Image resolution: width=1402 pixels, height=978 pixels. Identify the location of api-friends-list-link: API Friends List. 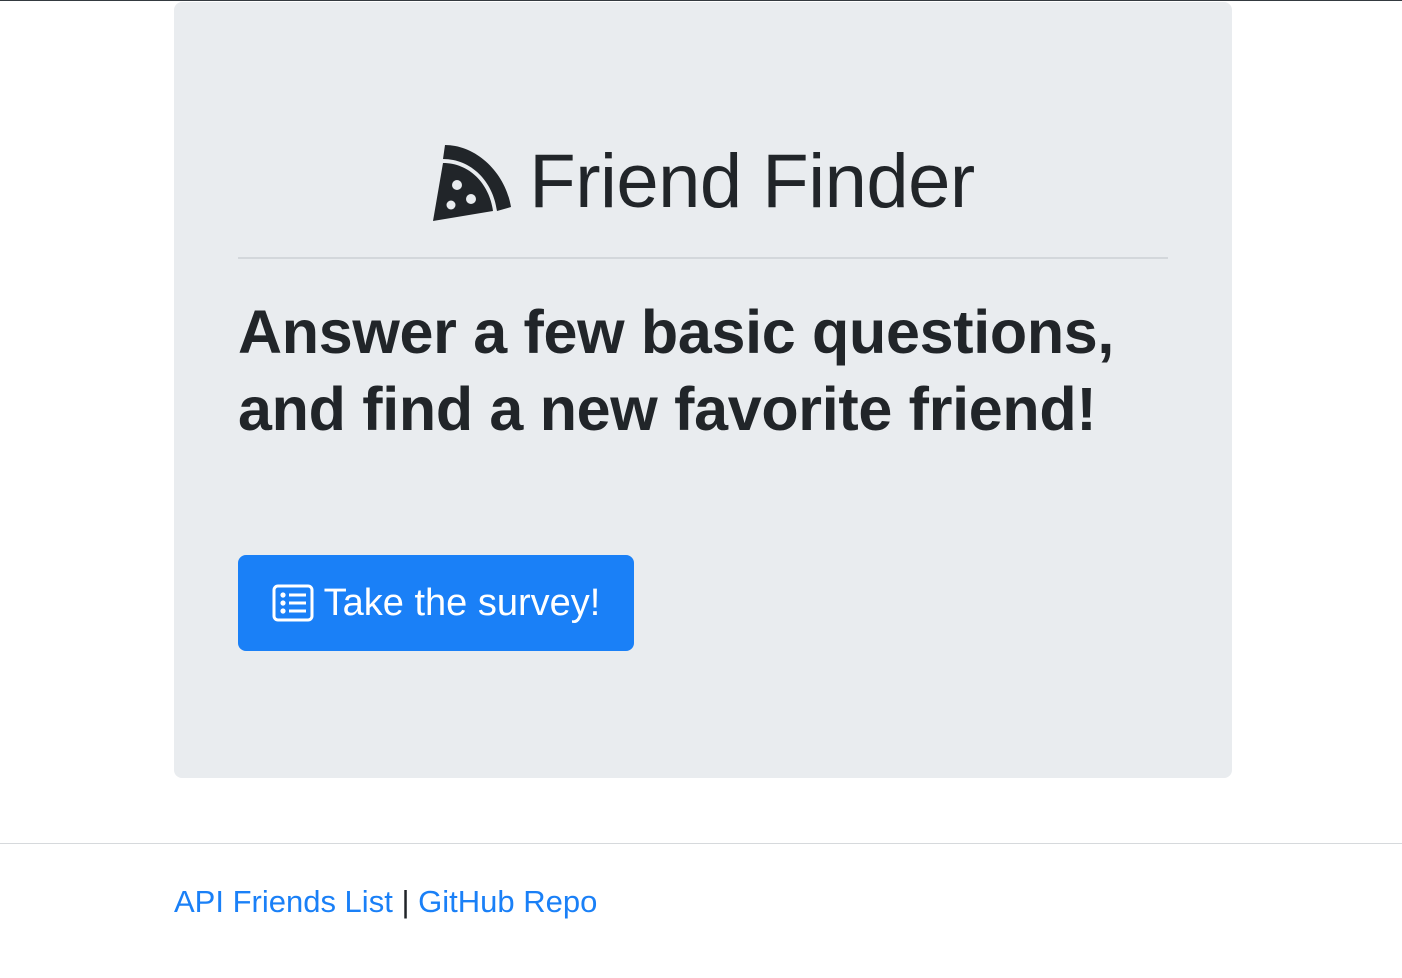
(283, 901).